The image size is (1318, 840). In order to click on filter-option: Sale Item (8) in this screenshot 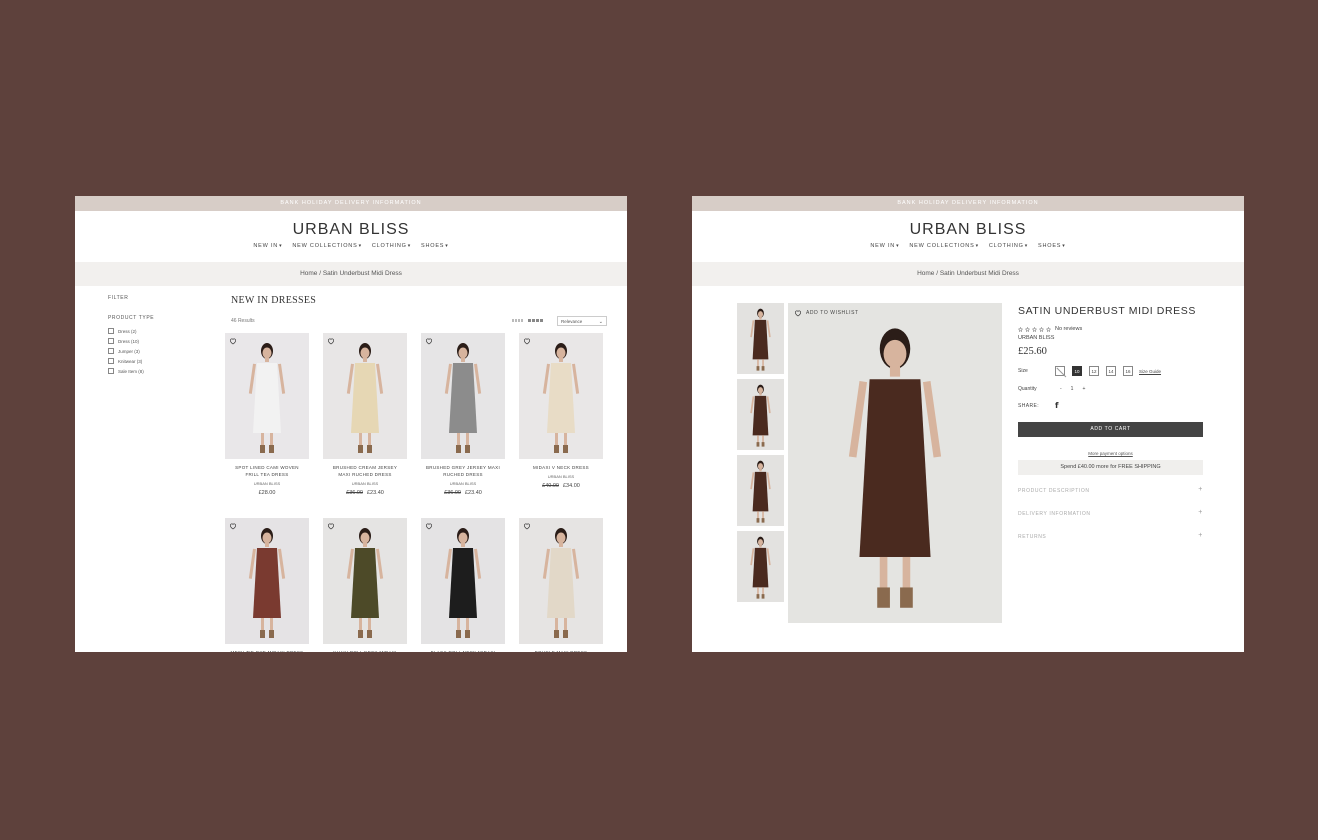, I will do `click(131, 371)`.